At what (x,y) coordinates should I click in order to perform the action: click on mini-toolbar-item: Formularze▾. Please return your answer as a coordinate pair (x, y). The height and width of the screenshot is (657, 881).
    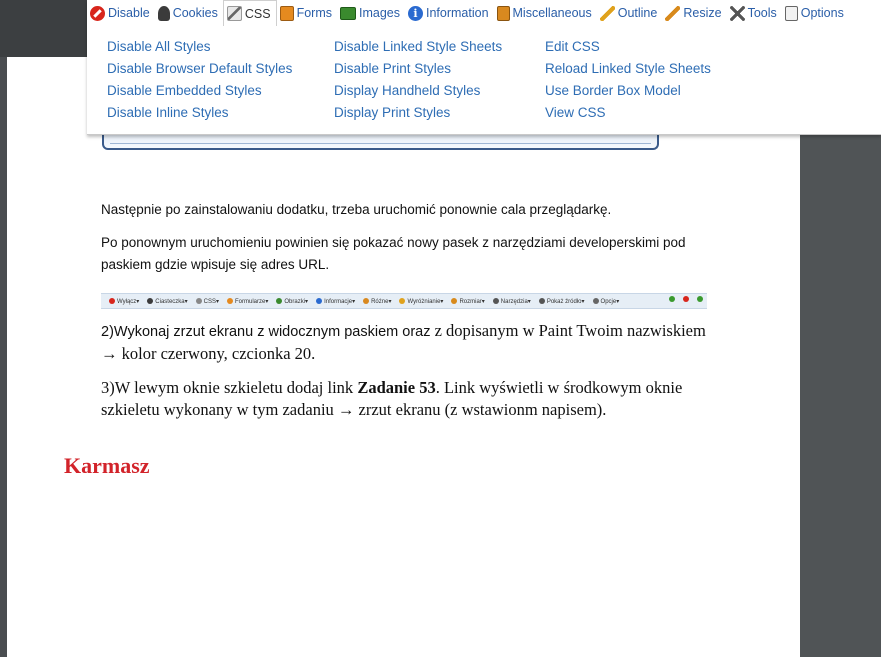
    Looking at the image, I should click on (246, 301).